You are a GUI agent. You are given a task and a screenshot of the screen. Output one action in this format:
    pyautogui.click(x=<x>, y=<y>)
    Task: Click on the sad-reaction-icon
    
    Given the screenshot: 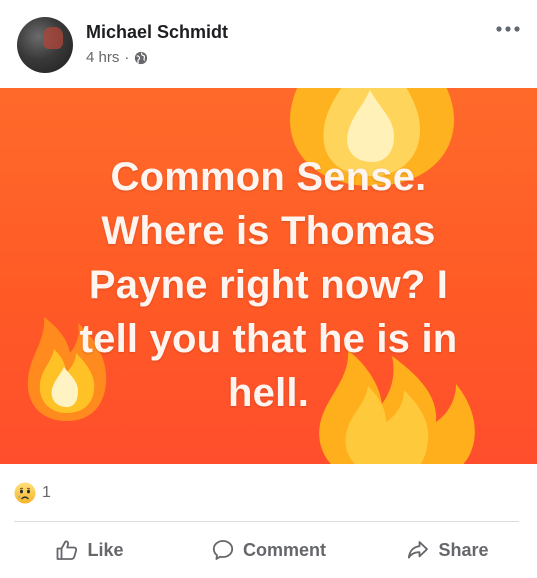 What is the action you would take?
    pyautogui.click(x=25, y=493)
    